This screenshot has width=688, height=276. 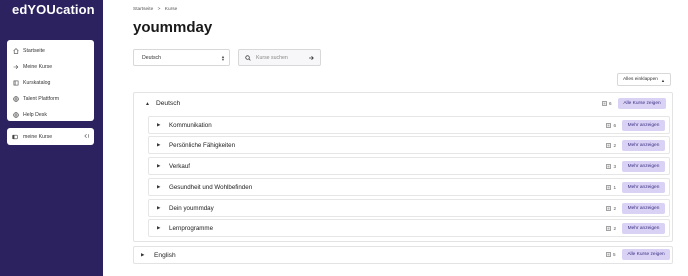 I want to click on my-courses-panel: meine Kurse, so click(x=50, y=136).